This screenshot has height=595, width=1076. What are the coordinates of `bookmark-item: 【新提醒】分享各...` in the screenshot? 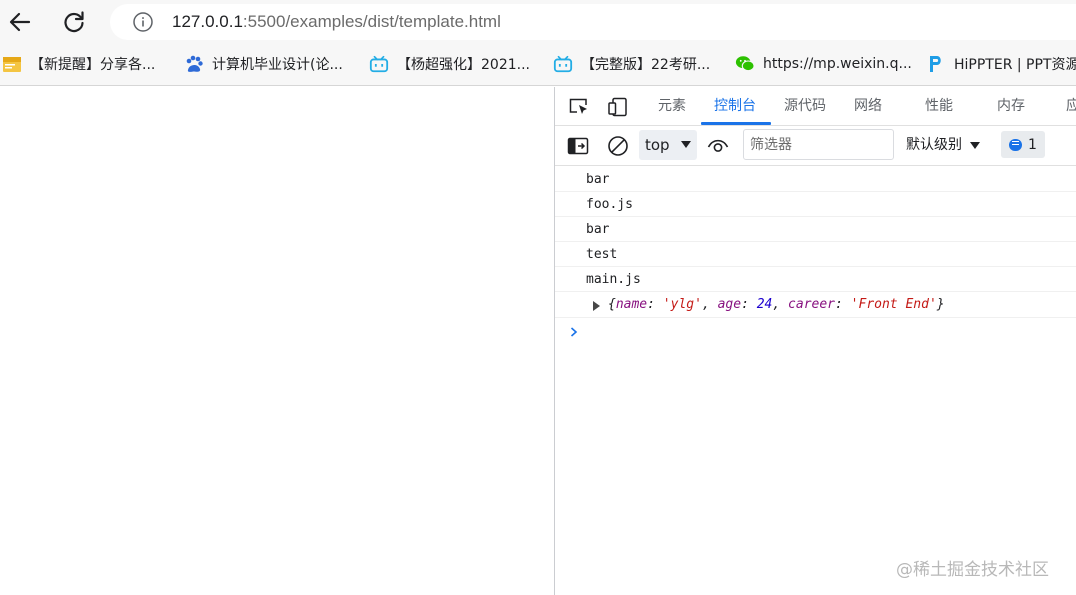 It's located at (78, 64).